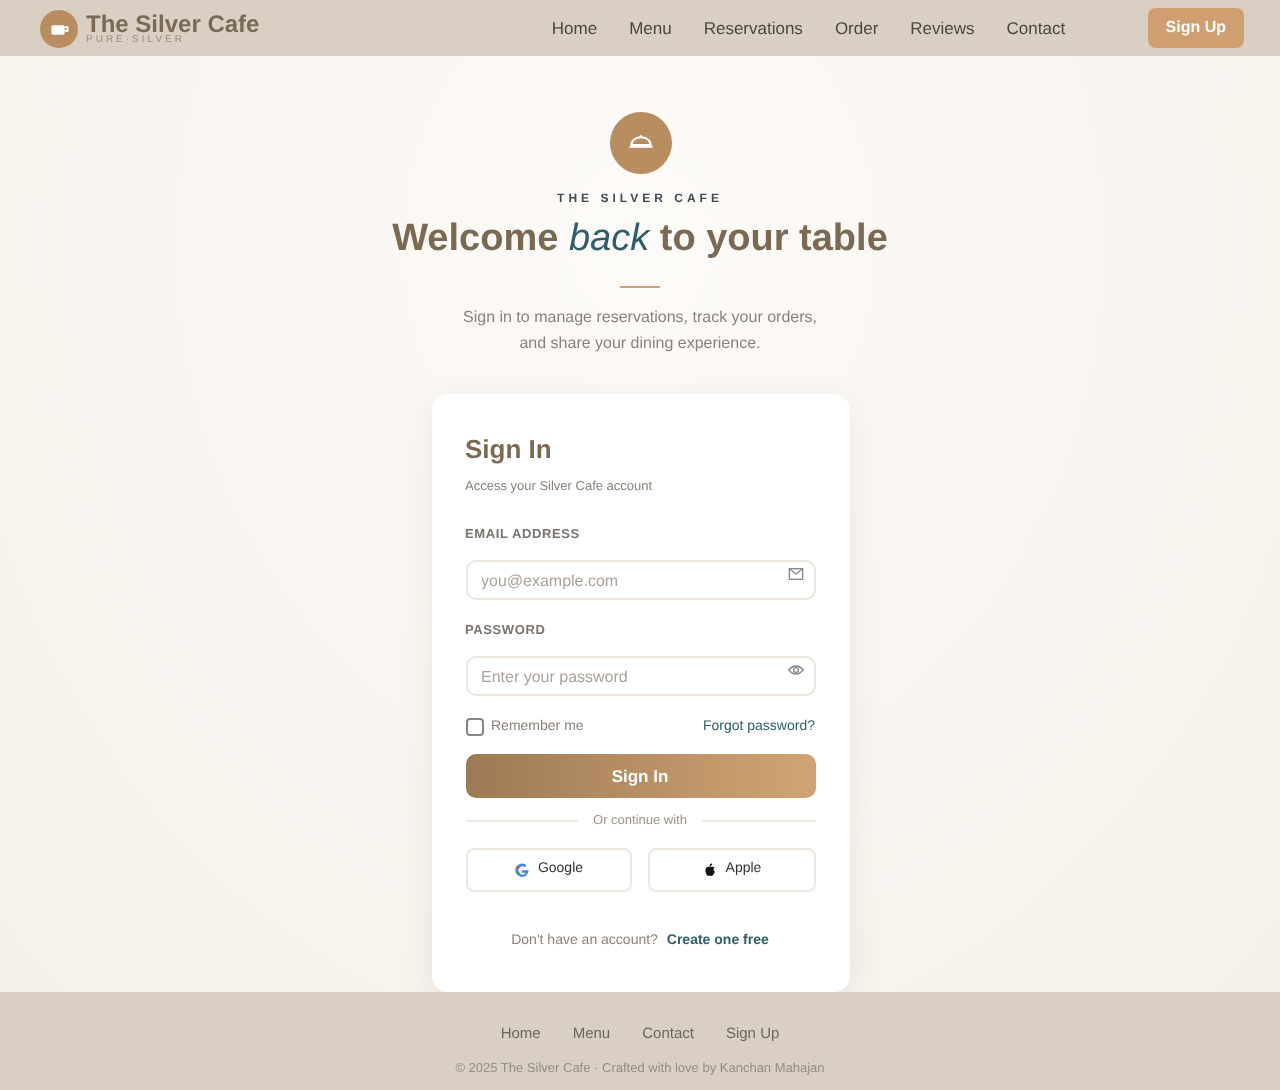 This screenshot has height=1090, width=1280. Describe the element at coordinates (59, 28) in the screenshot. I see `logo-icon` at that location.